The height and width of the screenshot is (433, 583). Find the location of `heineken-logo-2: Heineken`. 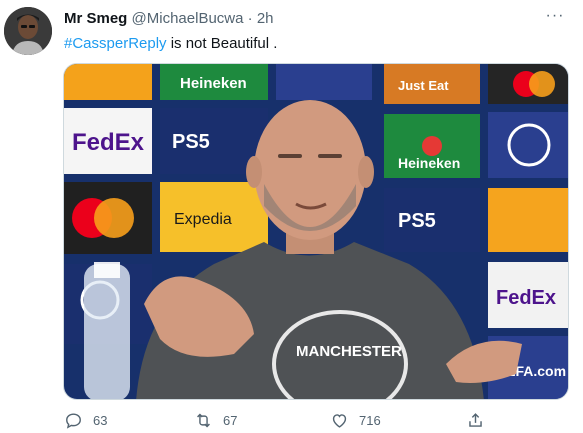

heineken-logo-2: Heineken is located at coordinates (429, 163).